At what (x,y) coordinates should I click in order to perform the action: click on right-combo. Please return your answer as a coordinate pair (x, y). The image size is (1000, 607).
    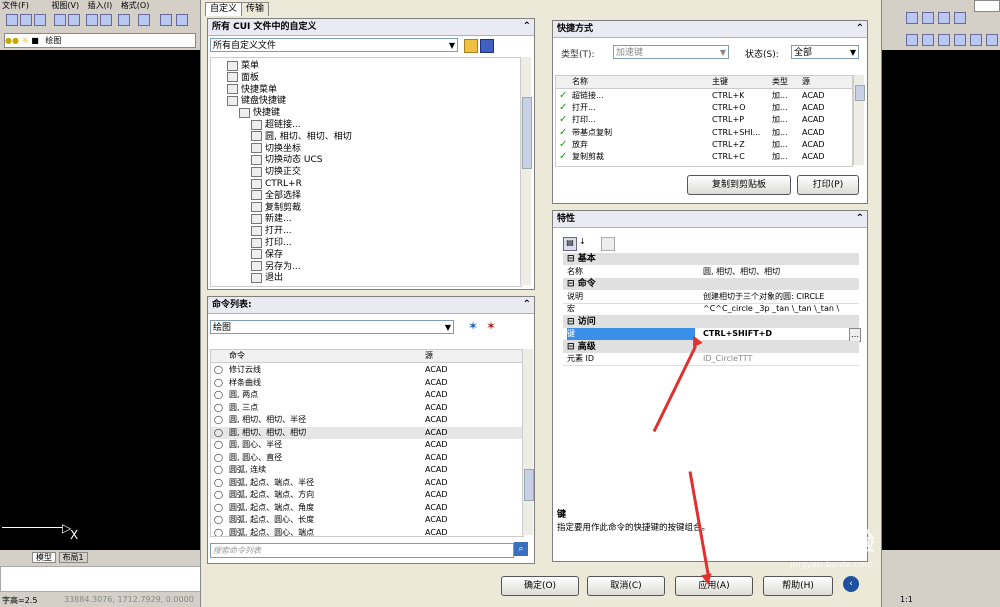
    Looking at the image, I should click on (987, 6).